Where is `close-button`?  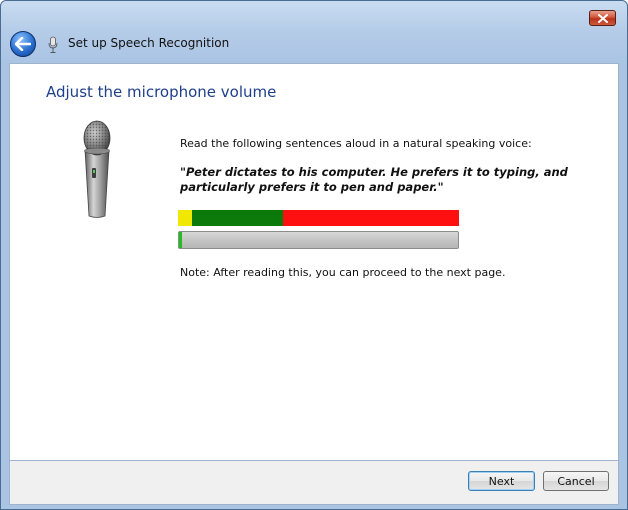
close-button is located at coordinates (602, 18).